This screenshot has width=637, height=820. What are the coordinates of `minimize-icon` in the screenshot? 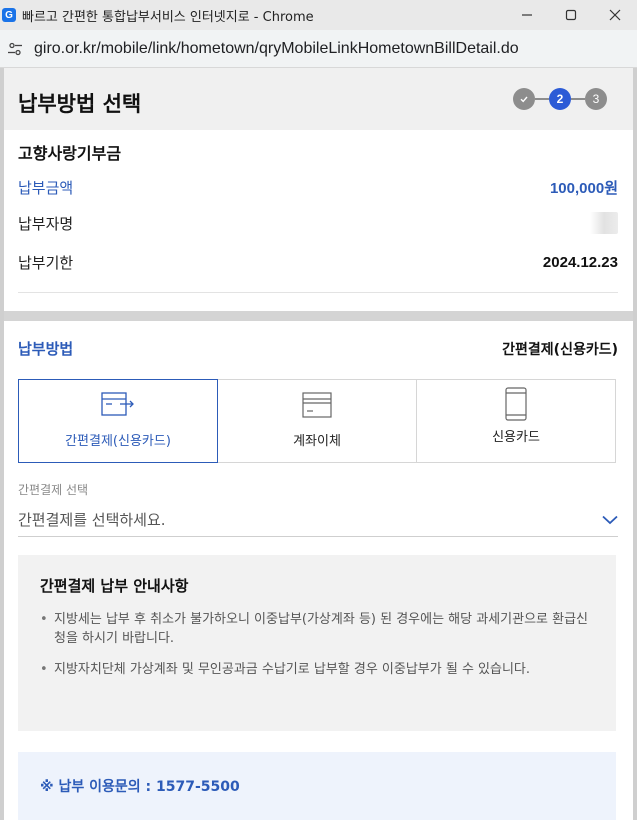 It's located at (527, 15).